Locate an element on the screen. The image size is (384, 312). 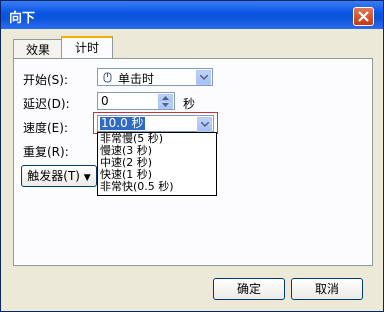
close-button is located at coordinates (363, 16).